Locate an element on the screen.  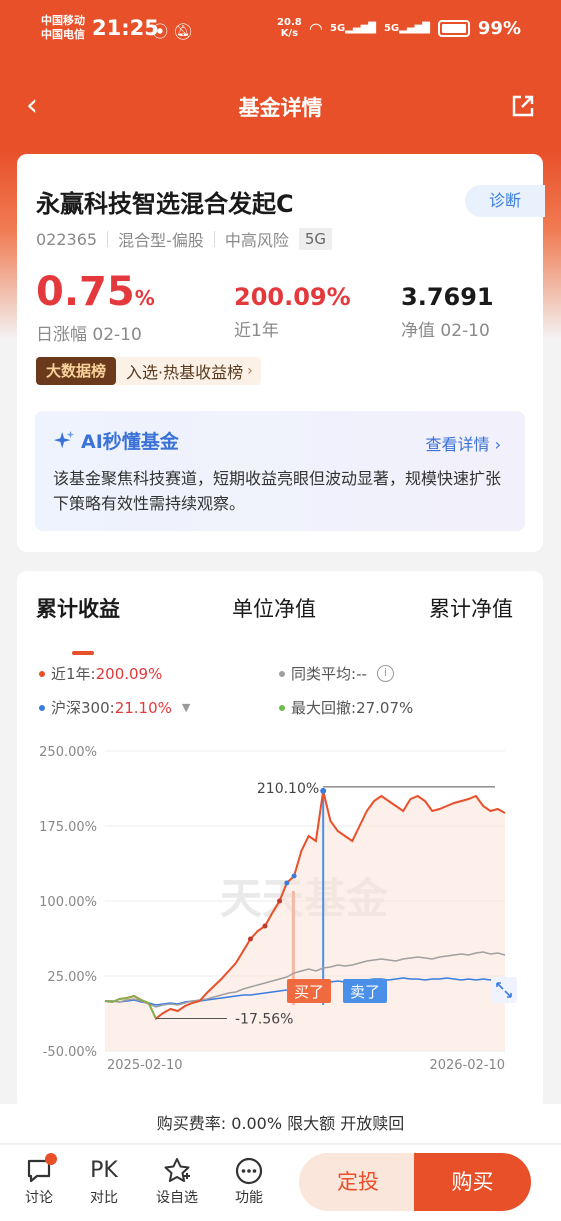
nav-stat: 3.7691 净值 02-10 is located at coordinates (447, 311).